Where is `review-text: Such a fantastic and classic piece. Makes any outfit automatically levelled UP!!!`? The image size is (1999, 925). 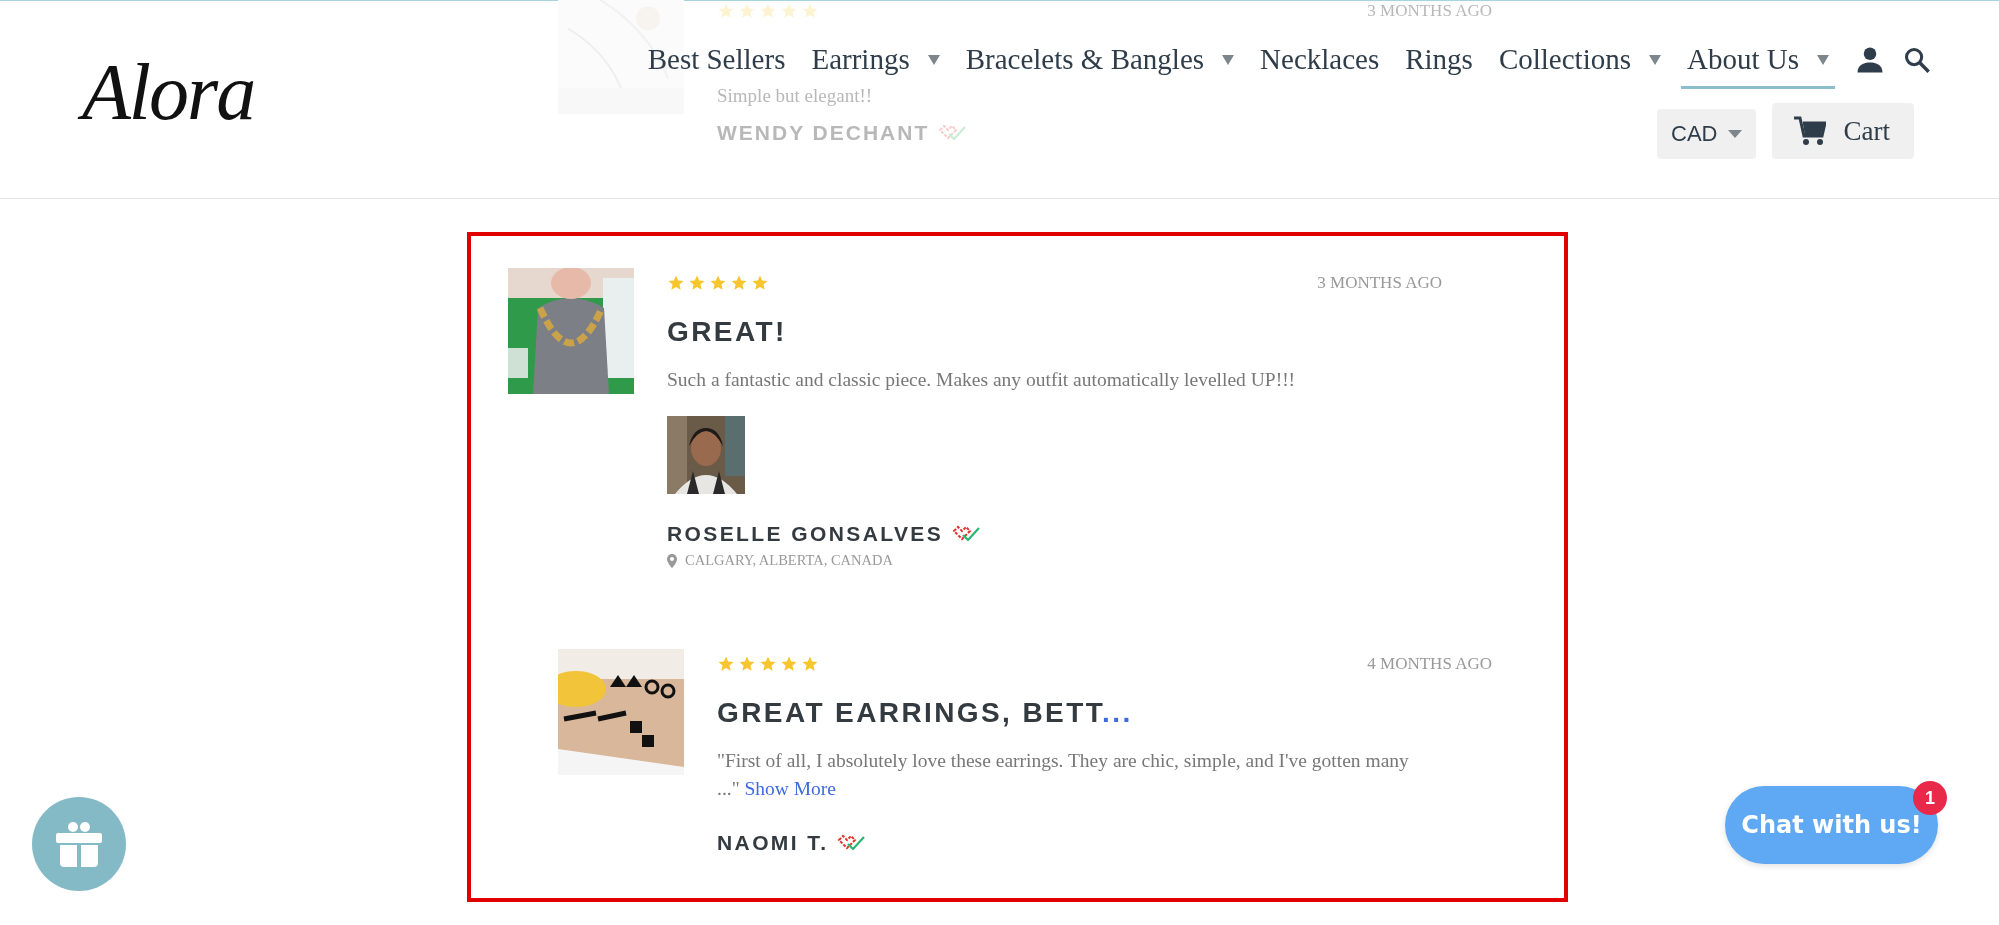 review-text: Such a fantastic and classic piece. Makes any outfit automatically levelled UP!!! is located at coordinates (982, 380).